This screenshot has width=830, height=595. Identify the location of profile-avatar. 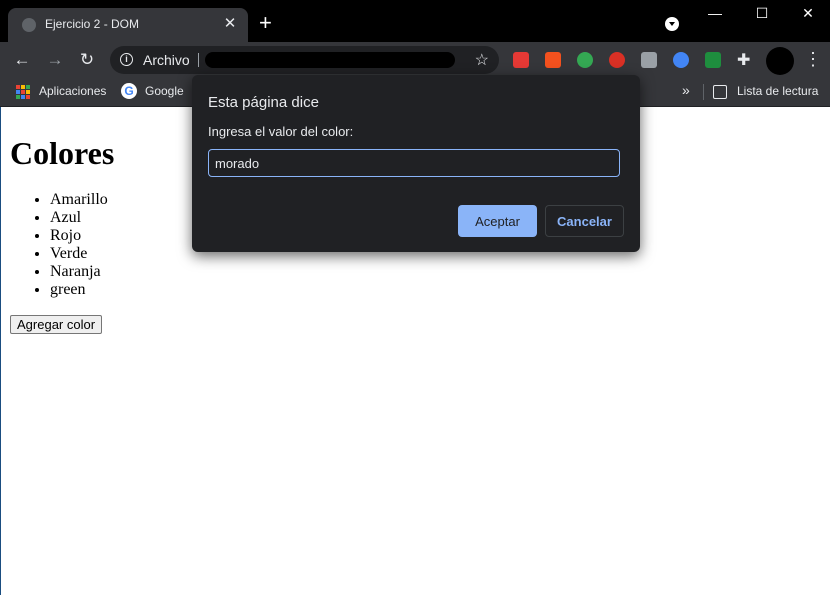
(780, 61).